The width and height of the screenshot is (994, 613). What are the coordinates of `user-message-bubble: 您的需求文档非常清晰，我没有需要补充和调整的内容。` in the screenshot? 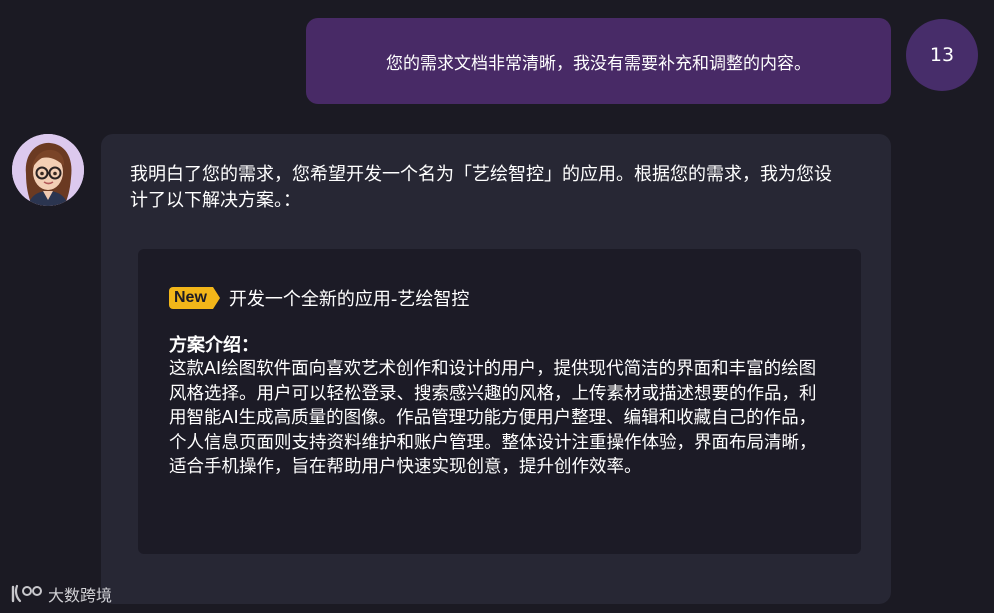 It's located at (598, 61).